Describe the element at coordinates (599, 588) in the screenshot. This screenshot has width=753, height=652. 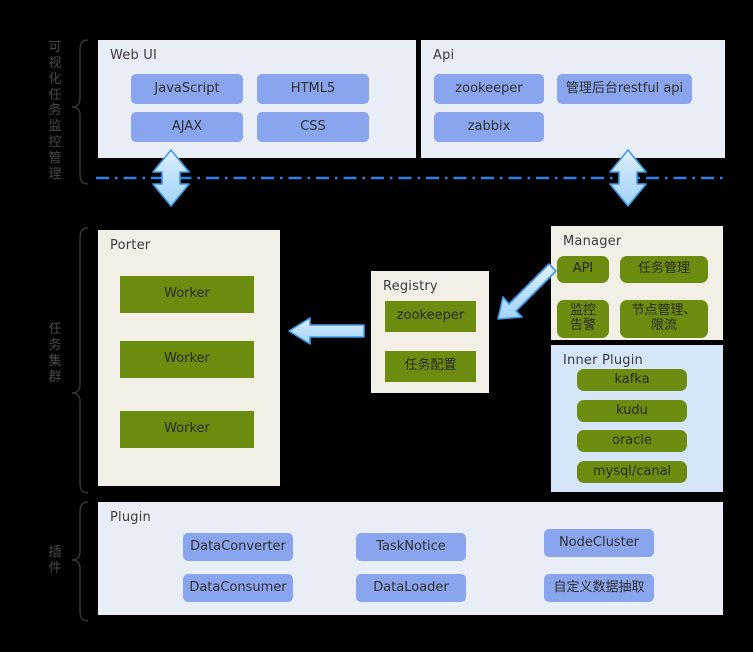
I see `chip-custom-data-extract: 自定义数据抽取` at that location.